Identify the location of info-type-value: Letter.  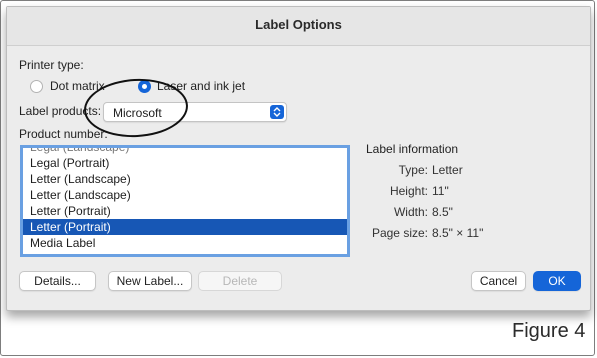
(447, 170).